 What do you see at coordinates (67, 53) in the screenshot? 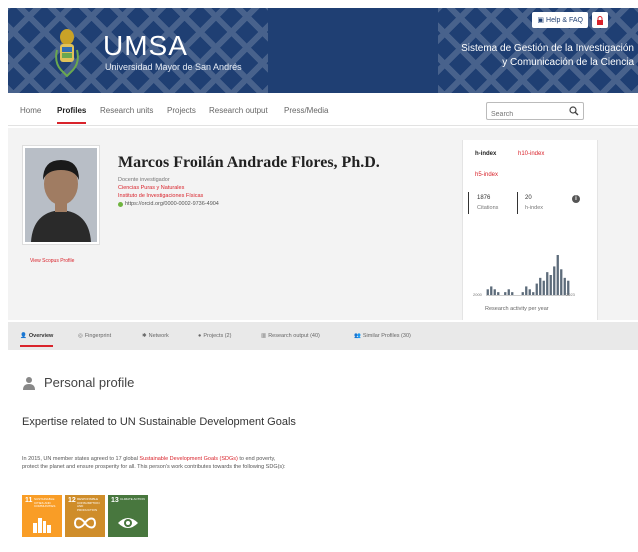
I see `university-crest-icon` at bounding box center [67, 53].